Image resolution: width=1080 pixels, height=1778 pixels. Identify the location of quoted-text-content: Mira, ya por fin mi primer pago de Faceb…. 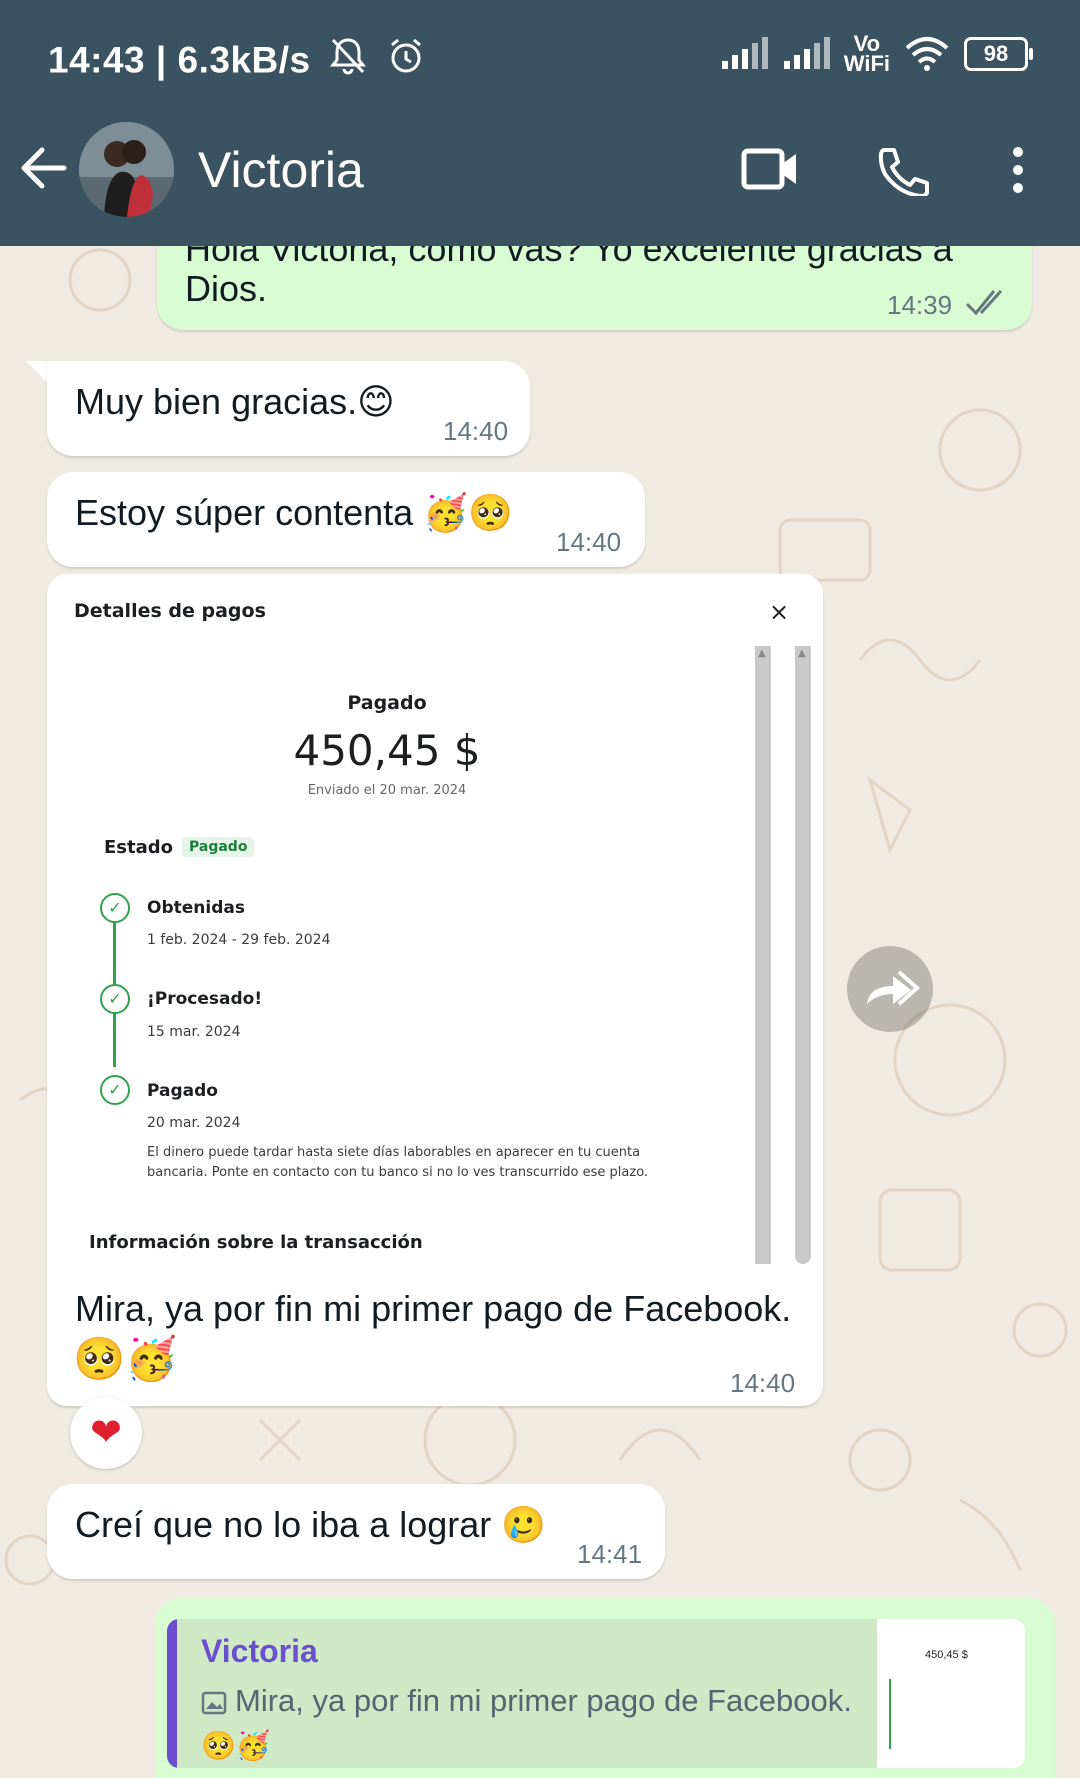
(543, 1700).